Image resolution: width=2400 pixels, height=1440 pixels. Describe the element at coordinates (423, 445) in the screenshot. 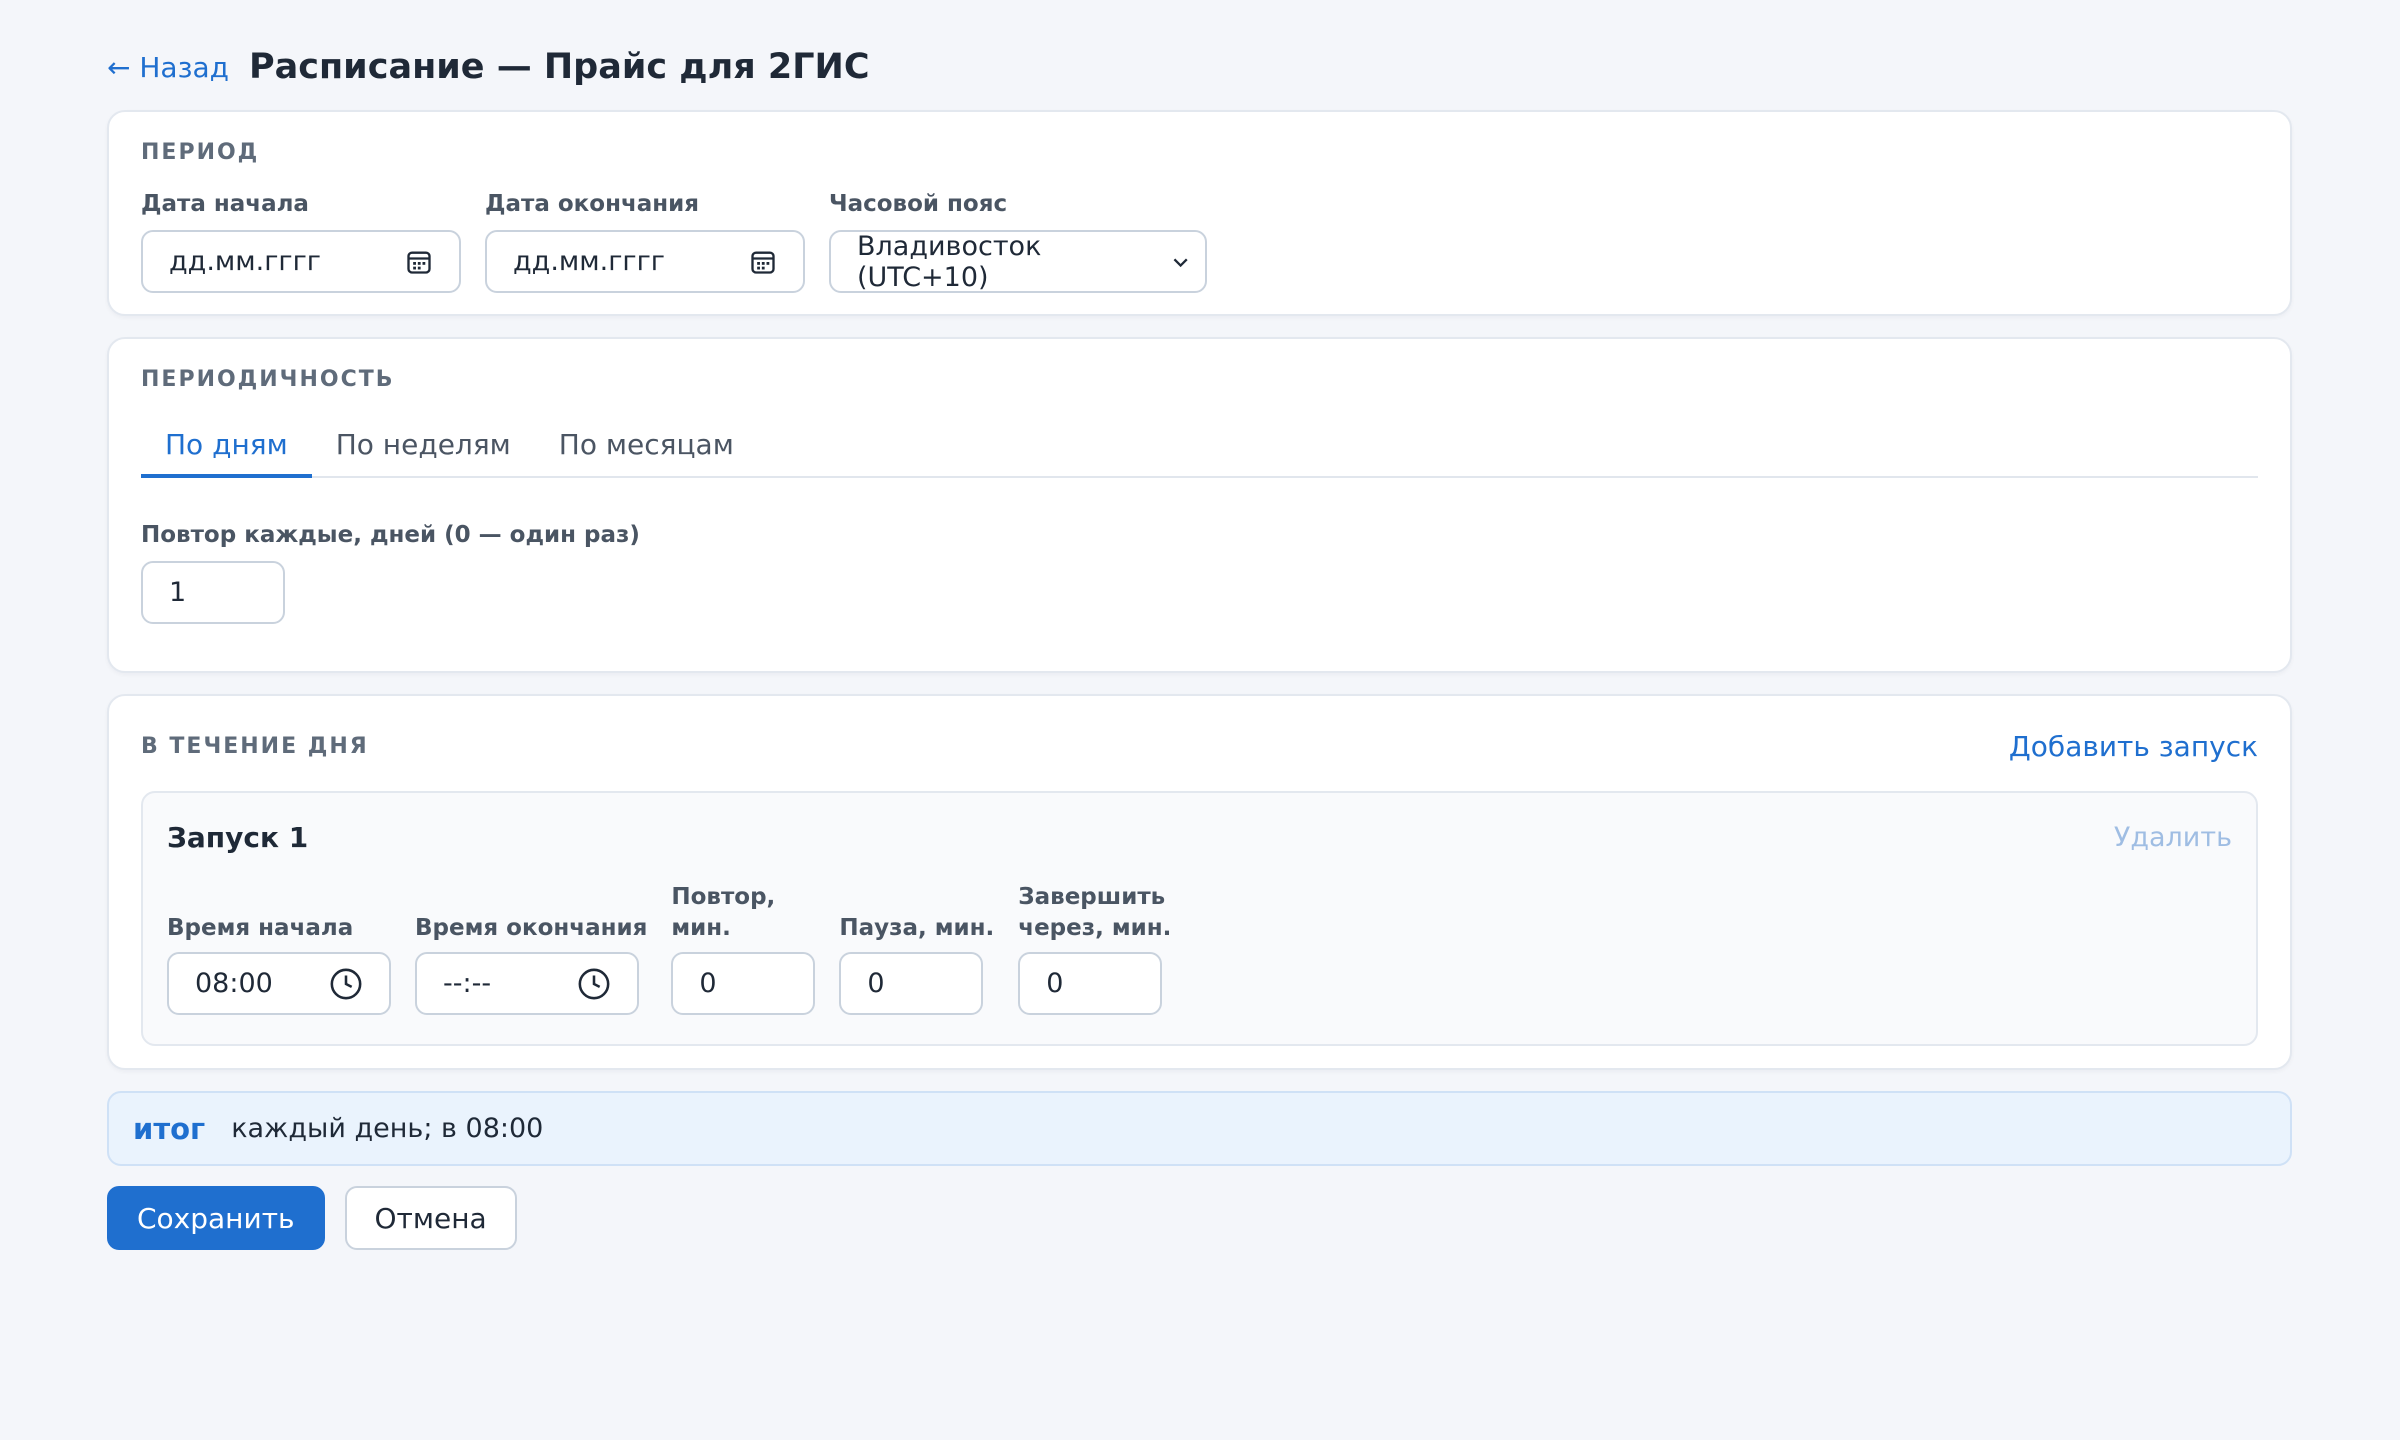

I see `tab-by-weeks: По неделям` at that location.